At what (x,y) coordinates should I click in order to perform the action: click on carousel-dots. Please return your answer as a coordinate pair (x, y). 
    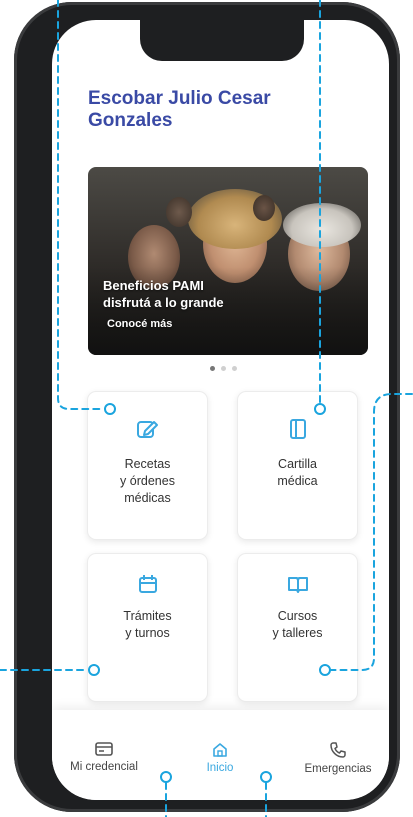
    Looking at the image, I should click on (223, 368).